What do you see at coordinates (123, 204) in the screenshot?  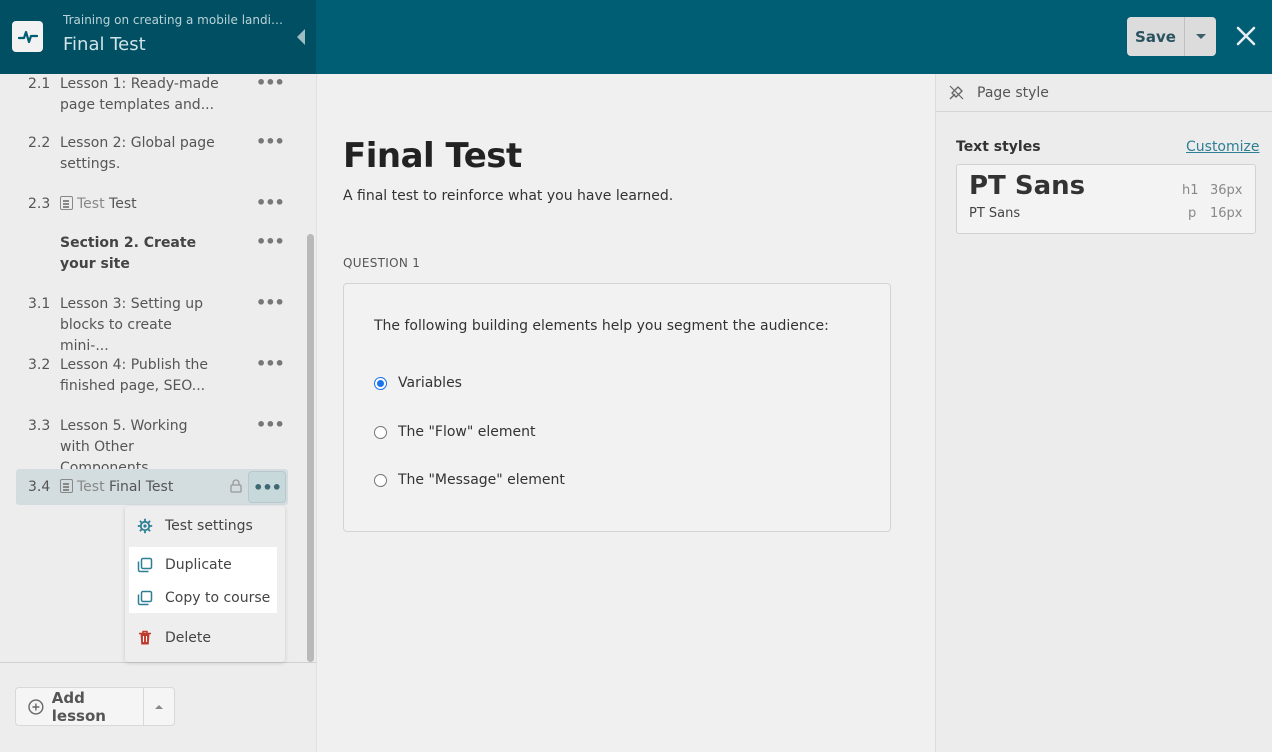 I see `lesson-title: Test` at bounding box center [123, 204].